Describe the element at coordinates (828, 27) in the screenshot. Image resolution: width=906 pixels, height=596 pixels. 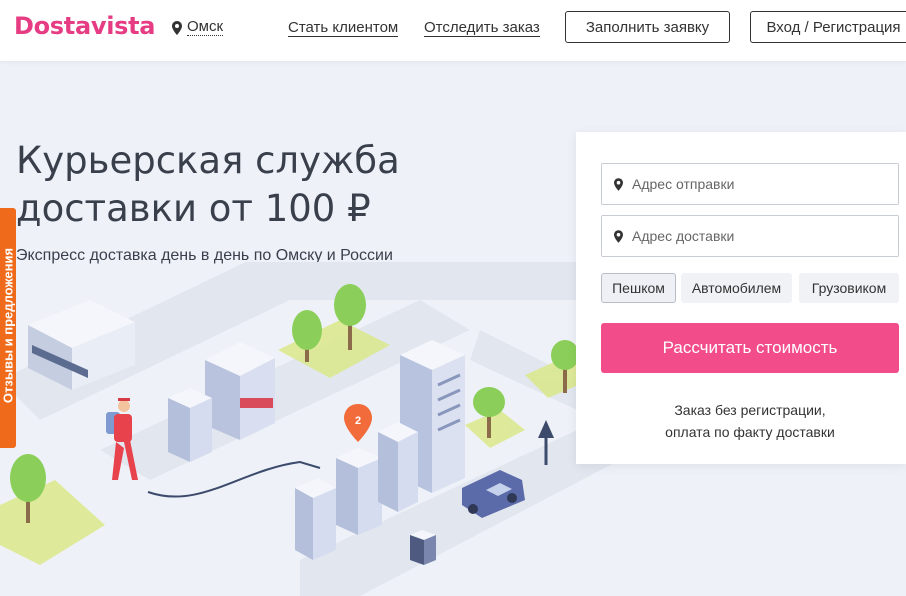
I see `login-register-button: Вход / Регистрация` at that location.